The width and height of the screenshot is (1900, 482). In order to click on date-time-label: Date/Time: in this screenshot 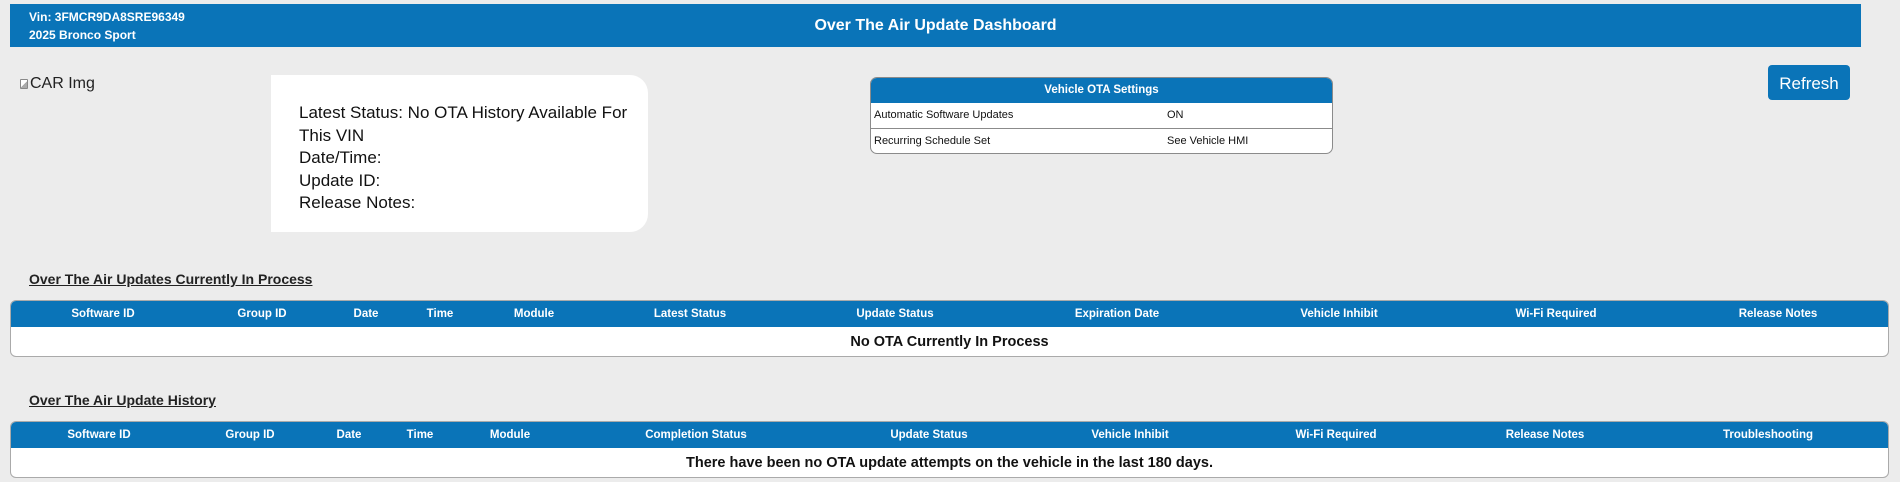, I will do `click(340, 157)`.